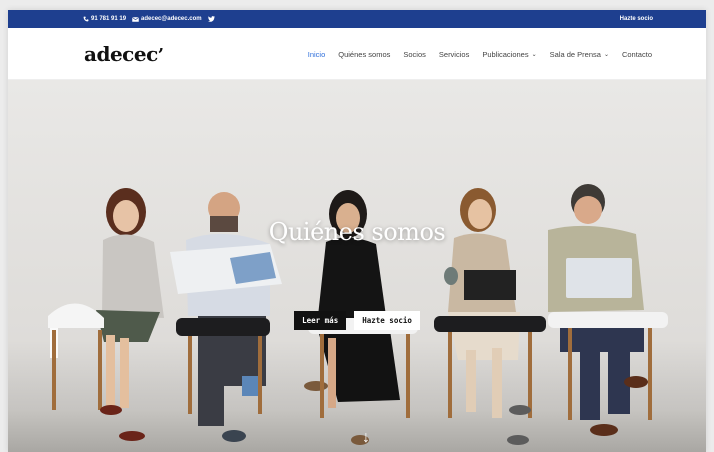 The image size is (714, 452). I want to click on hero-title: Quiénes somos, so click(357, 232).